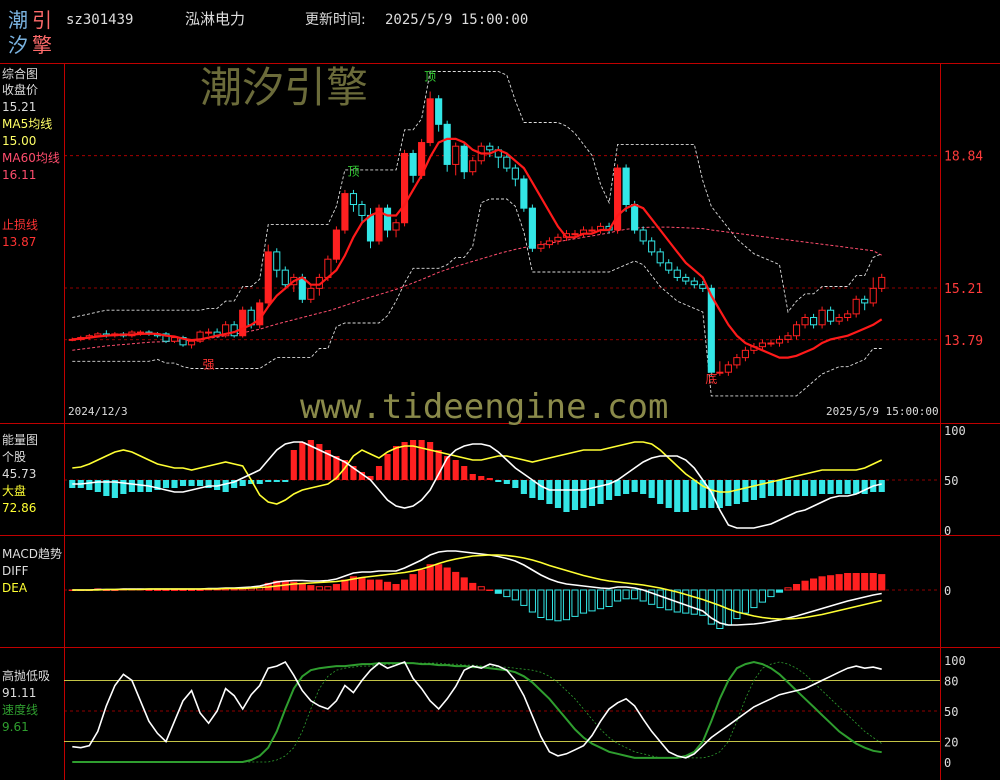 The height and width of the screenshot is (780, 1000). Describe the element at coordinates (963, 289) in the screenshot. I see `price-tick-label: 15.21` at that location.